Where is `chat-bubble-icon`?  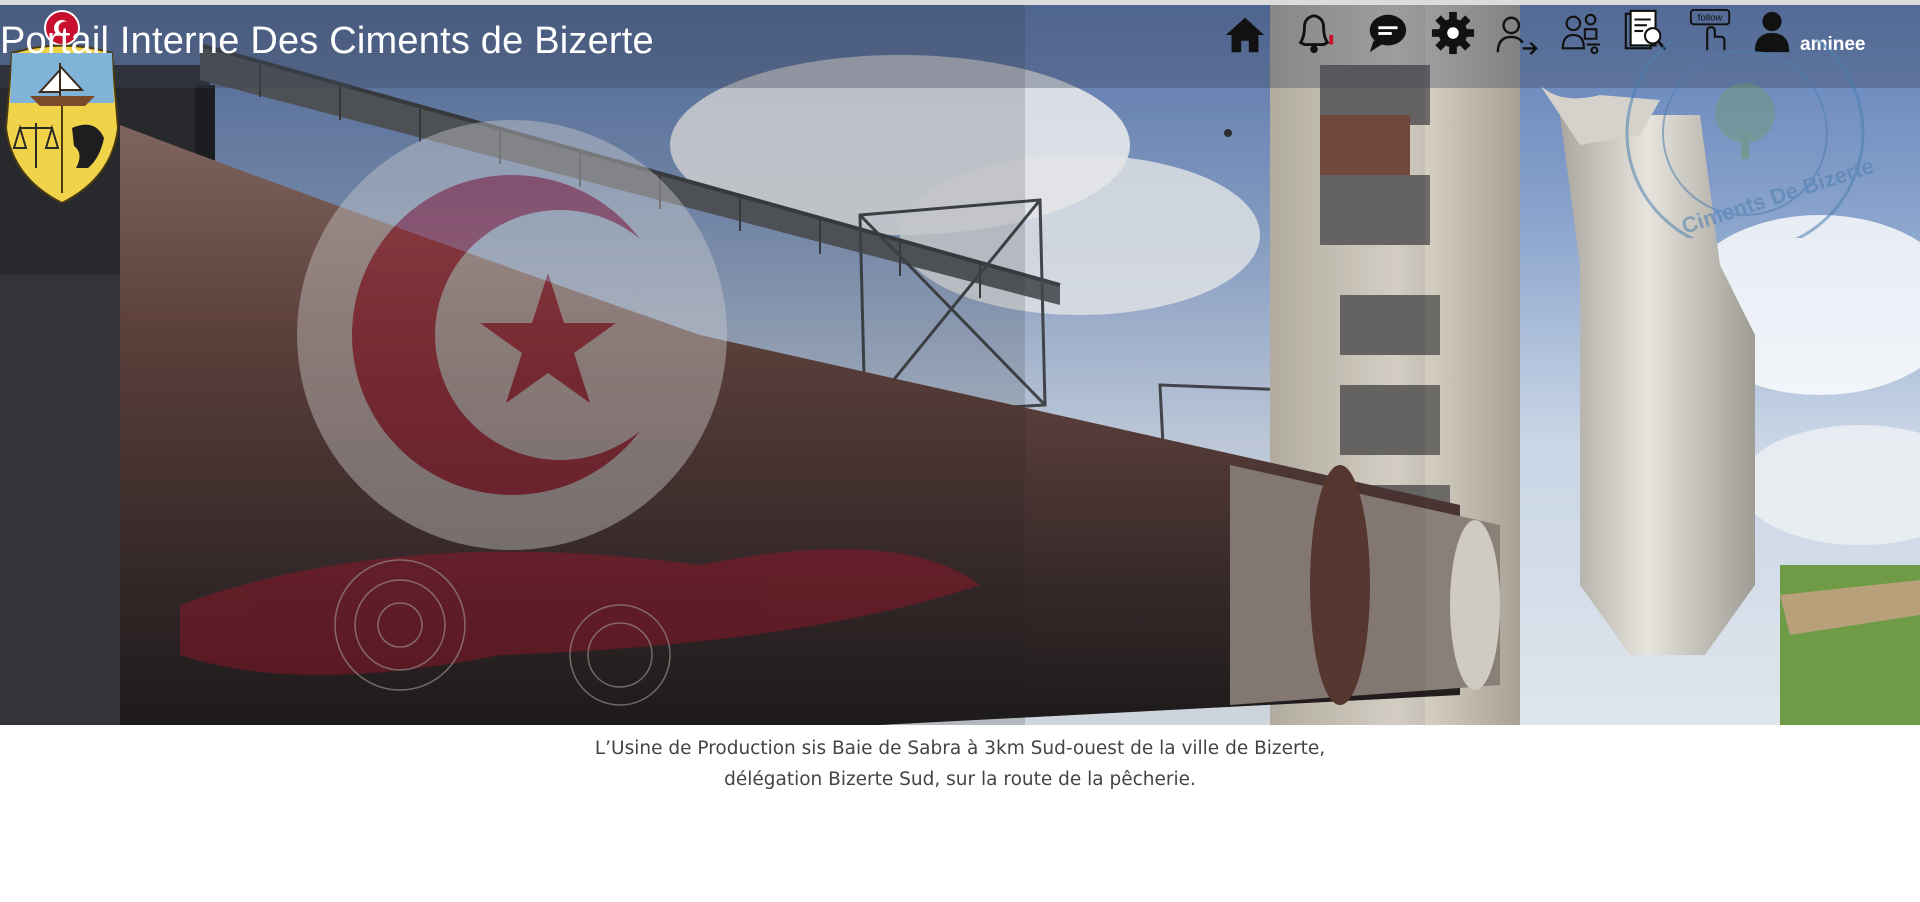 chat-bubble-icon is located at coordinates (1387, 33).